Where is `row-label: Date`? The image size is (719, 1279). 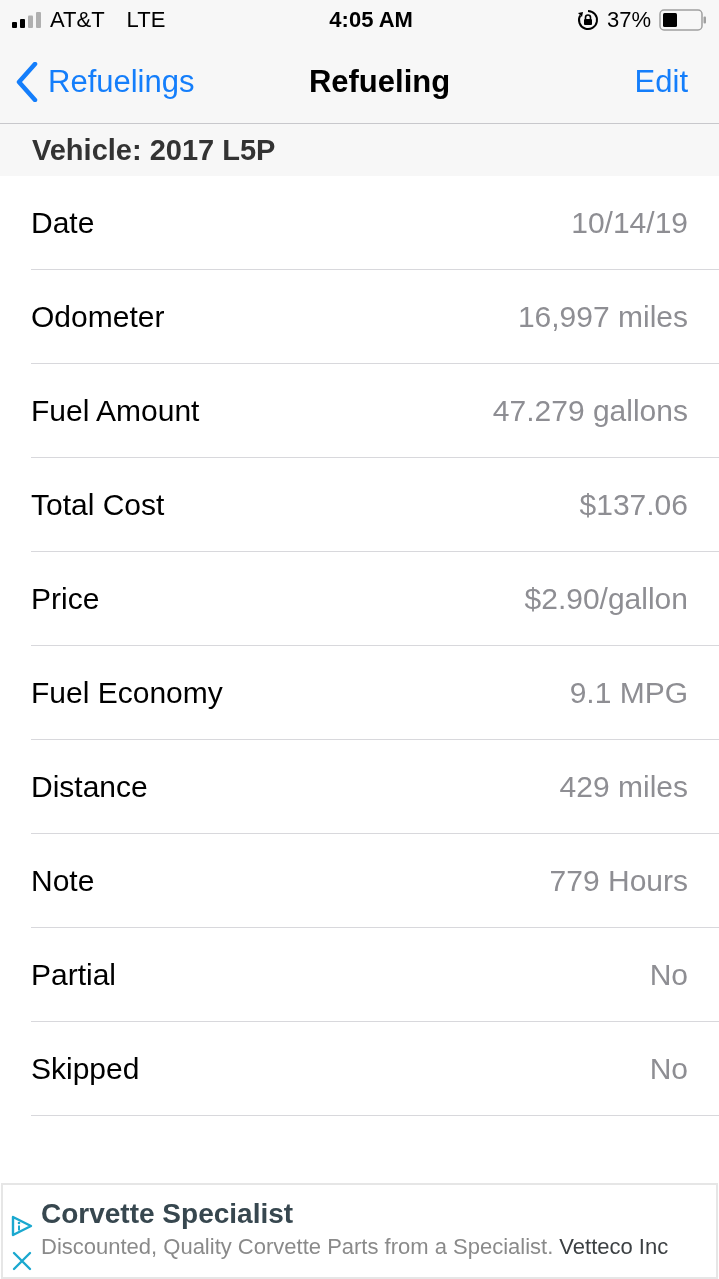 row-label: Date is located at coordinates (63, 222).